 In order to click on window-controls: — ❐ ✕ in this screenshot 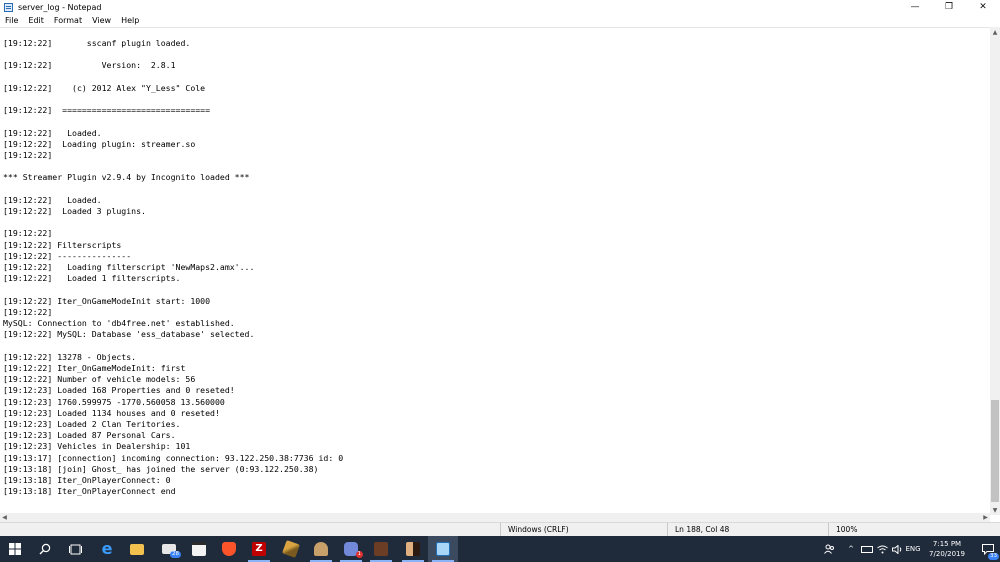, I will do `click(949, 7)`.